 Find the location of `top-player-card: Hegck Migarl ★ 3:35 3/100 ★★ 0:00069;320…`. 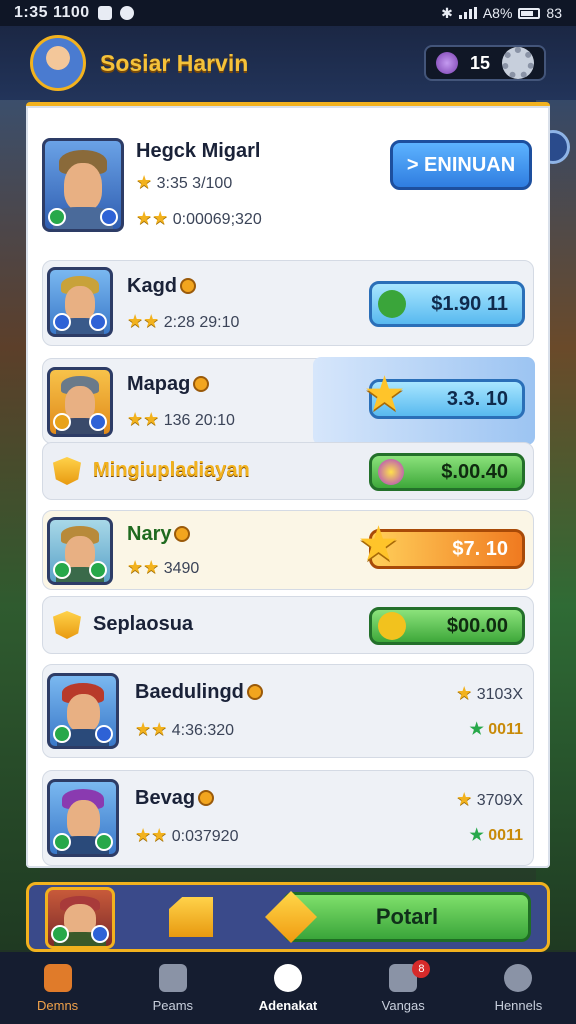

top-player-card: Hegck Migarl ★ 3:35 3/100 ★★ 0:00069;320… is located at coordinates (288, 176).